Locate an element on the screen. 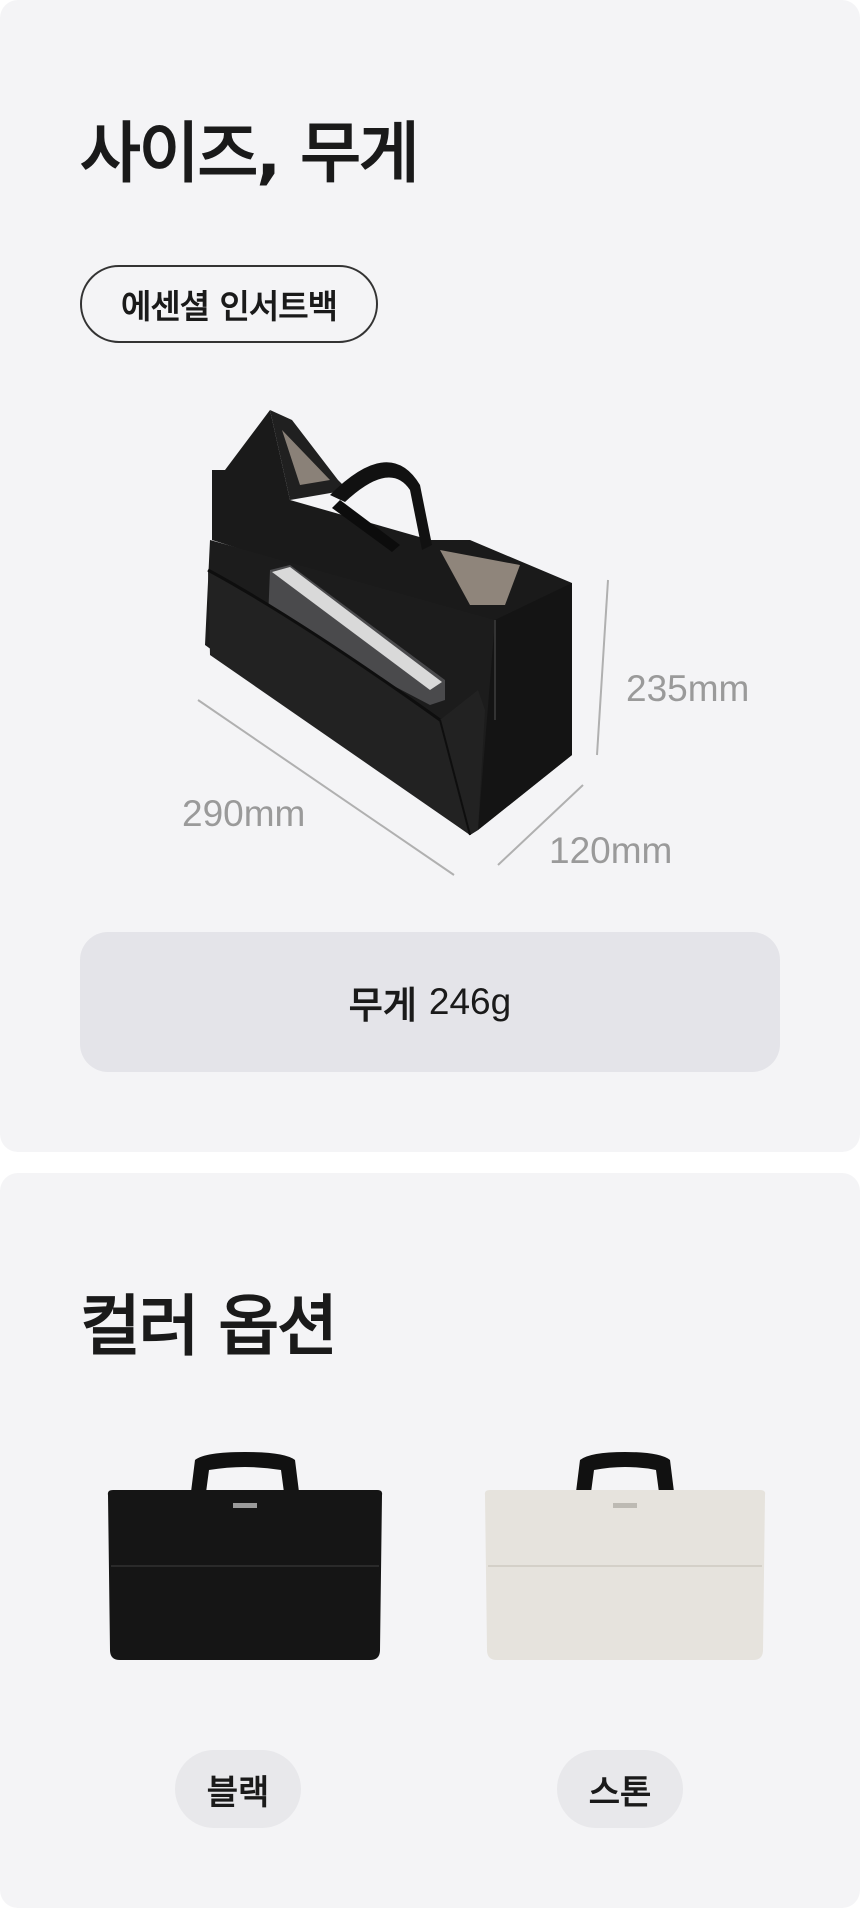 The height and width of the screenshot is (1908, 860). weight-info-box: 무게 246g is located at coordinates (430, 1002).